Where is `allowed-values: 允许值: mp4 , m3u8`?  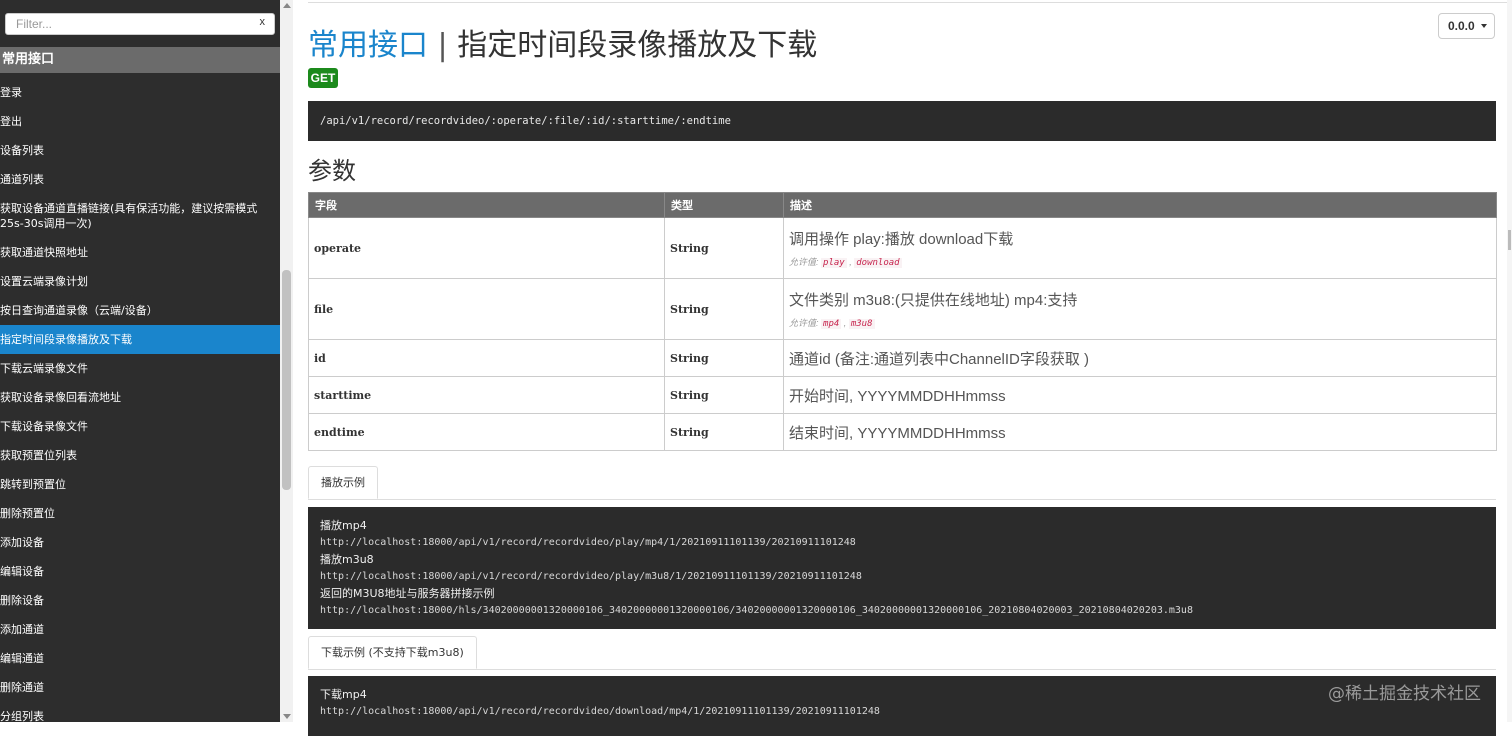
allowed-values: 允许值: mp4 , m3u8 is located at coordinates (832, 323).